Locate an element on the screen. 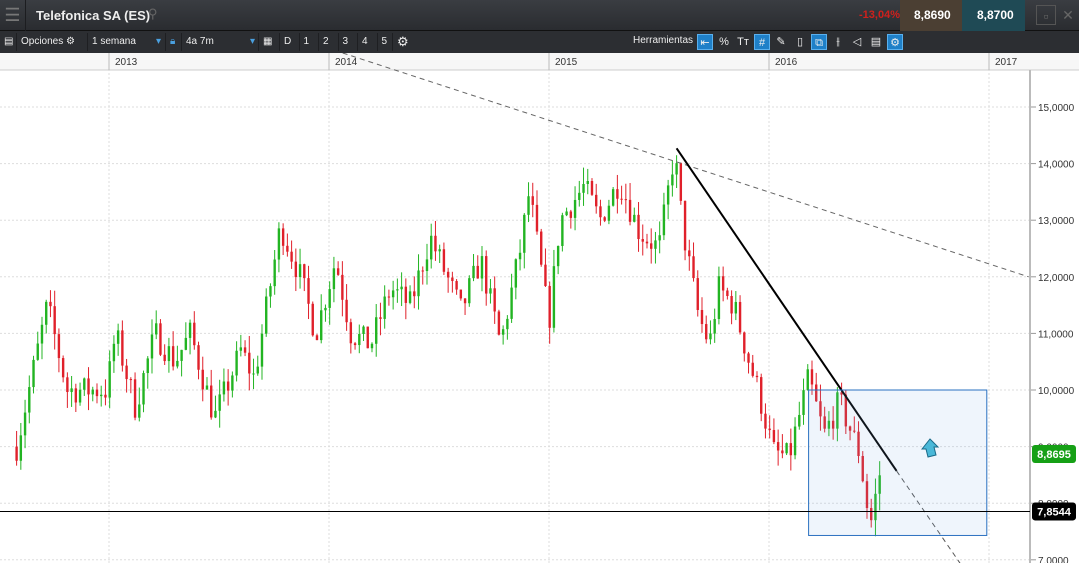 Image resolution: width=1079 pixels, height=563 pixels. candle-icon: ▯ is located at coordinates (800, 42).